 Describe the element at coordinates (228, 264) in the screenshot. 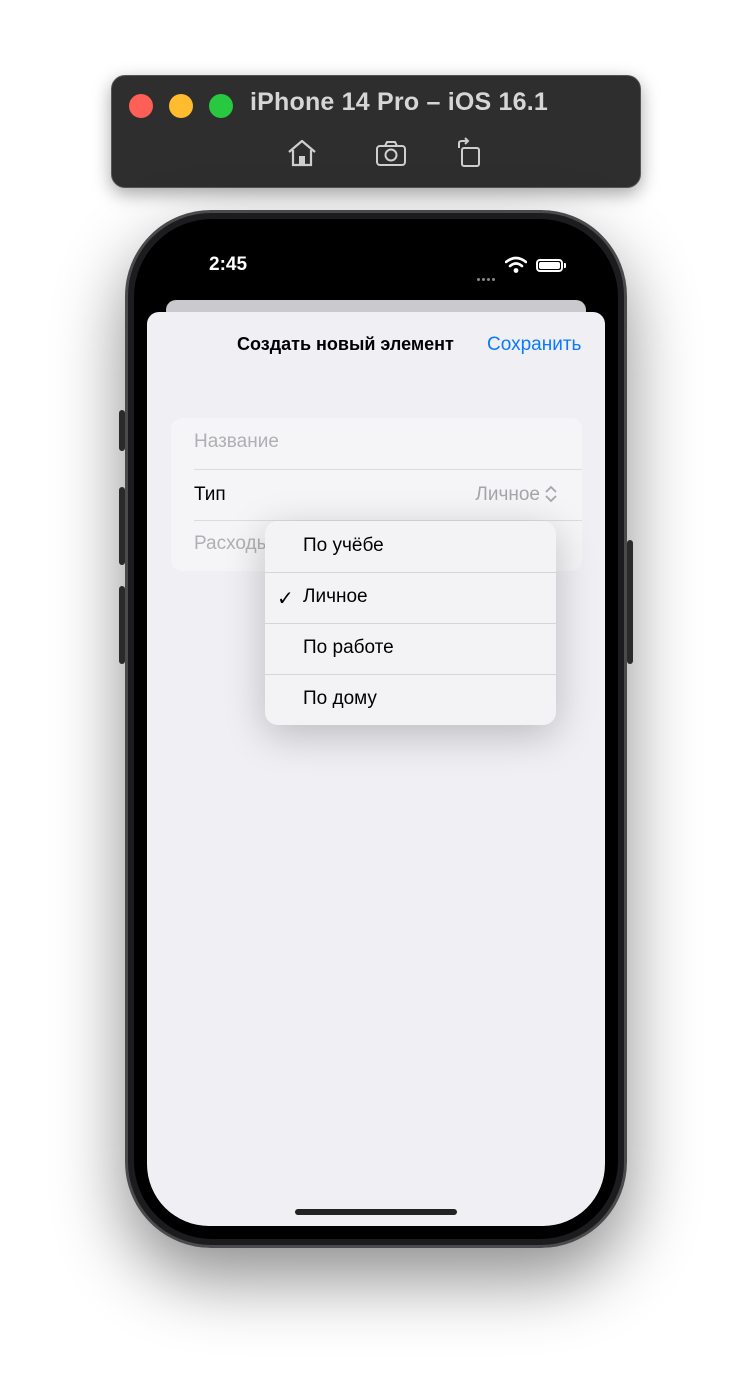

I see `status-time: 2:45` at that location.